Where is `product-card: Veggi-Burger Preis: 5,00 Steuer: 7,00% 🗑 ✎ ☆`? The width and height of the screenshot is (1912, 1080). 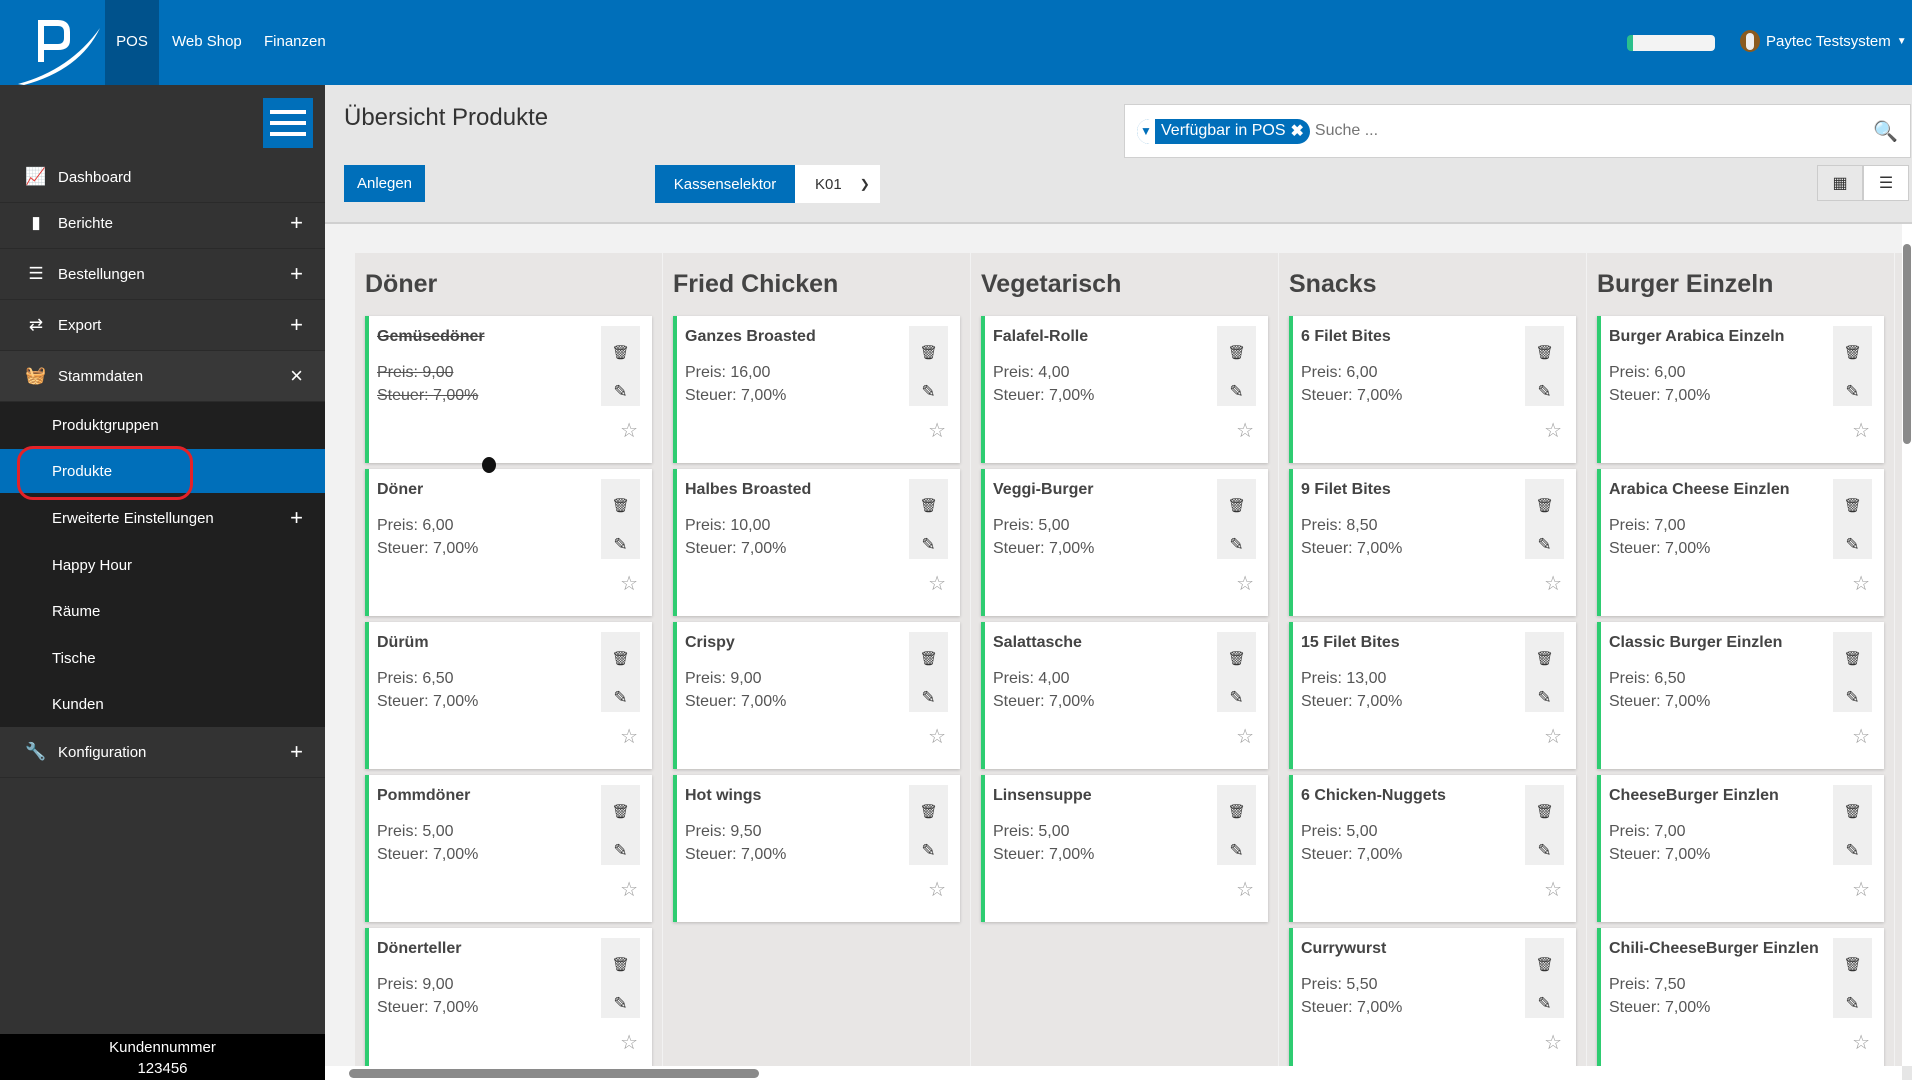
product-card: Veggi-Burger Preis: 5,00 Steuer: 7,00% 🗑 ✎ ☆ is located at coordinates (1124, 542).